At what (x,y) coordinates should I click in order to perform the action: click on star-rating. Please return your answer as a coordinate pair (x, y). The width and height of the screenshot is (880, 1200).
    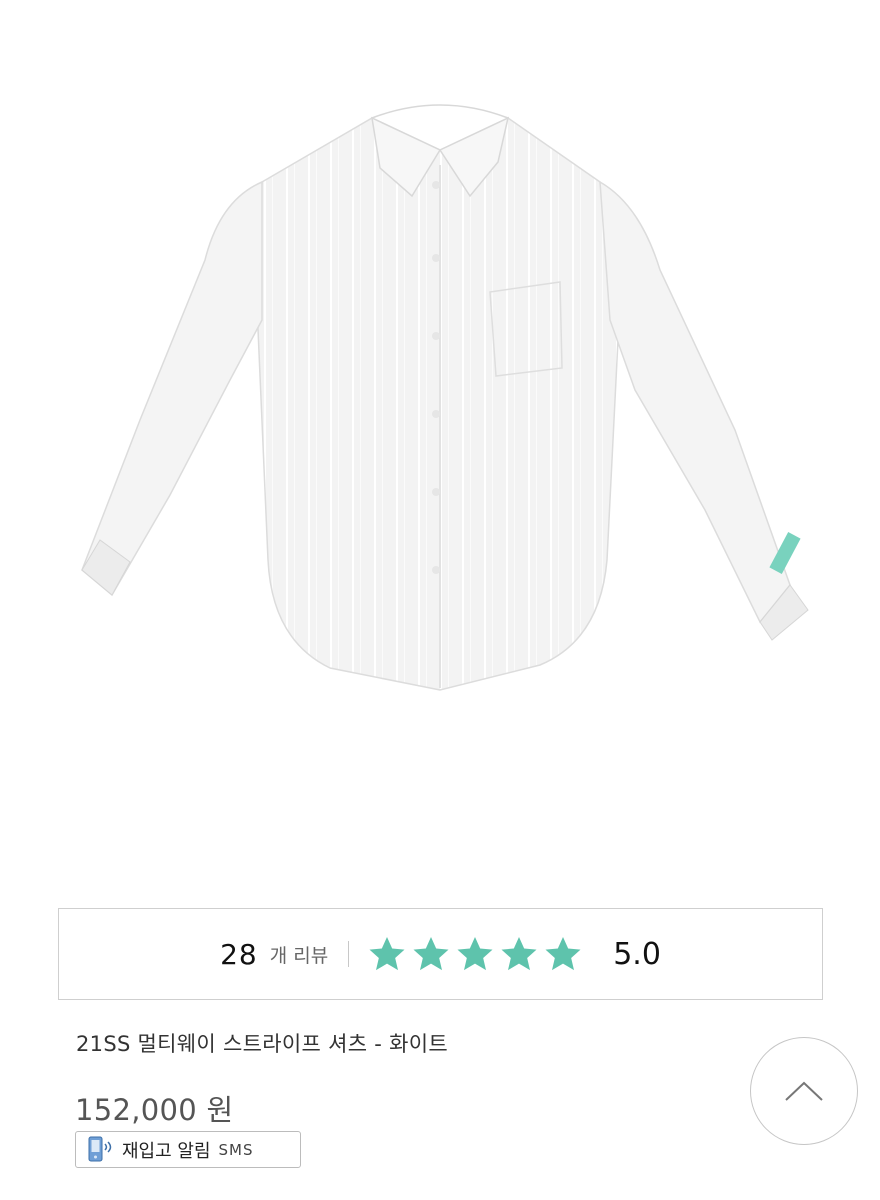
    Looking at the image, I should click on (475, 954).